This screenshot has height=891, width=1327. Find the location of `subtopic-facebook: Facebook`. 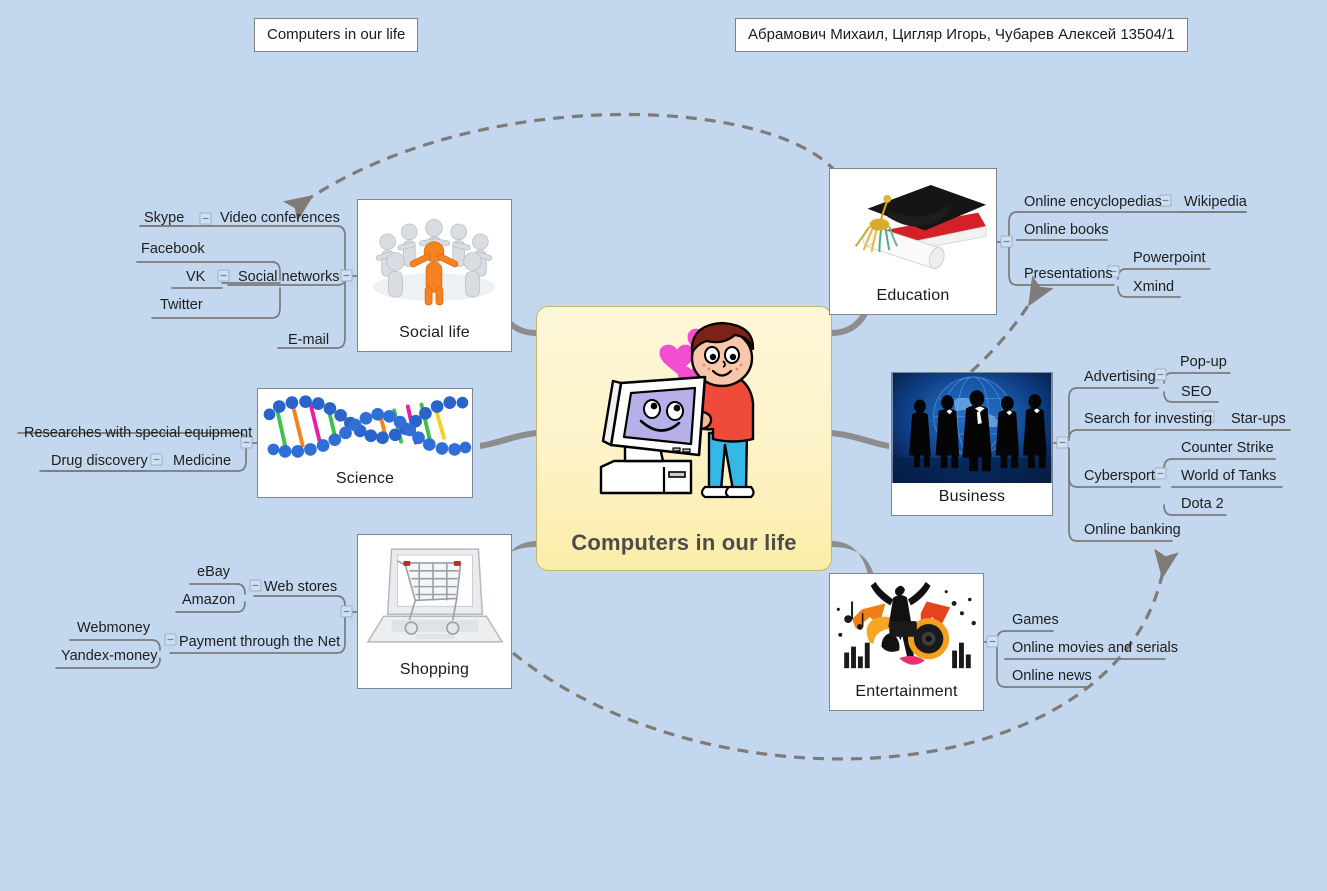

subtopic-facebook: Facebook is located at coordinates (173, 250).